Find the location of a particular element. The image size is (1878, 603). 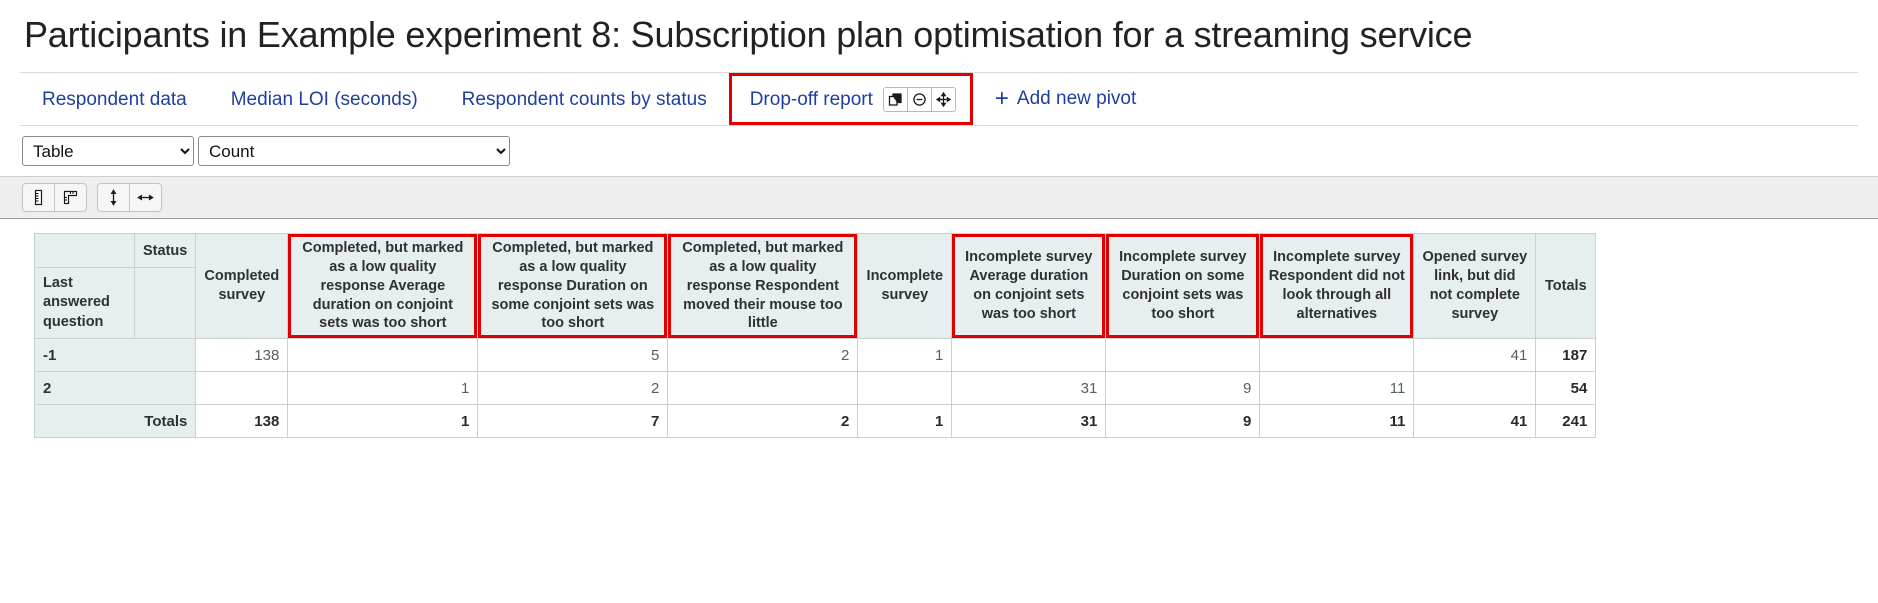

cell-value: 41 is located at coordinates (1475, 355).